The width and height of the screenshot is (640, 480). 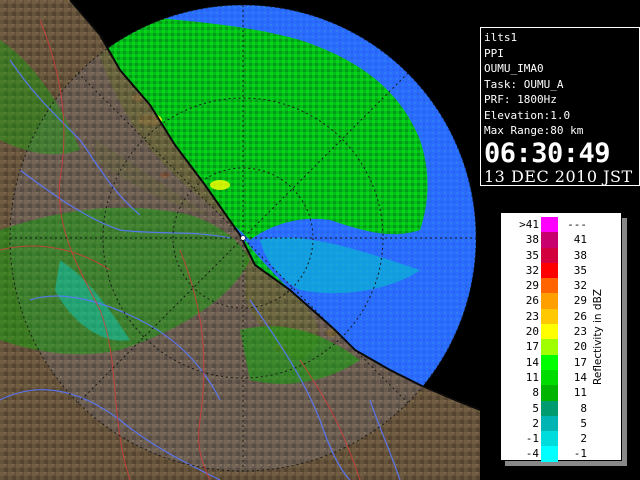 What do you see at coordinates (547, 153) in the screenshot?
I see `scan-time: 06:30:49` at bounding box center [547, 153].